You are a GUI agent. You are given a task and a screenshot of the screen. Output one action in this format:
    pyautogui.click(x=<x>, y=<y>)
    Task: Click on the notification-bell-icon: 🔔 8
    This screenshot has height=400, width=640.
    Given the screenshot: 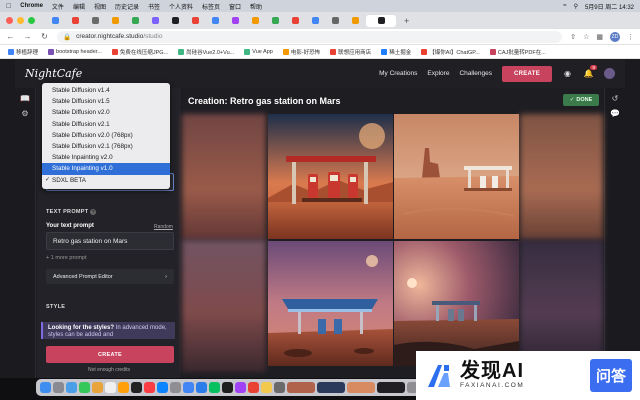 What is the action you would take?
    pyautogui.click(x=590, y=72)
    